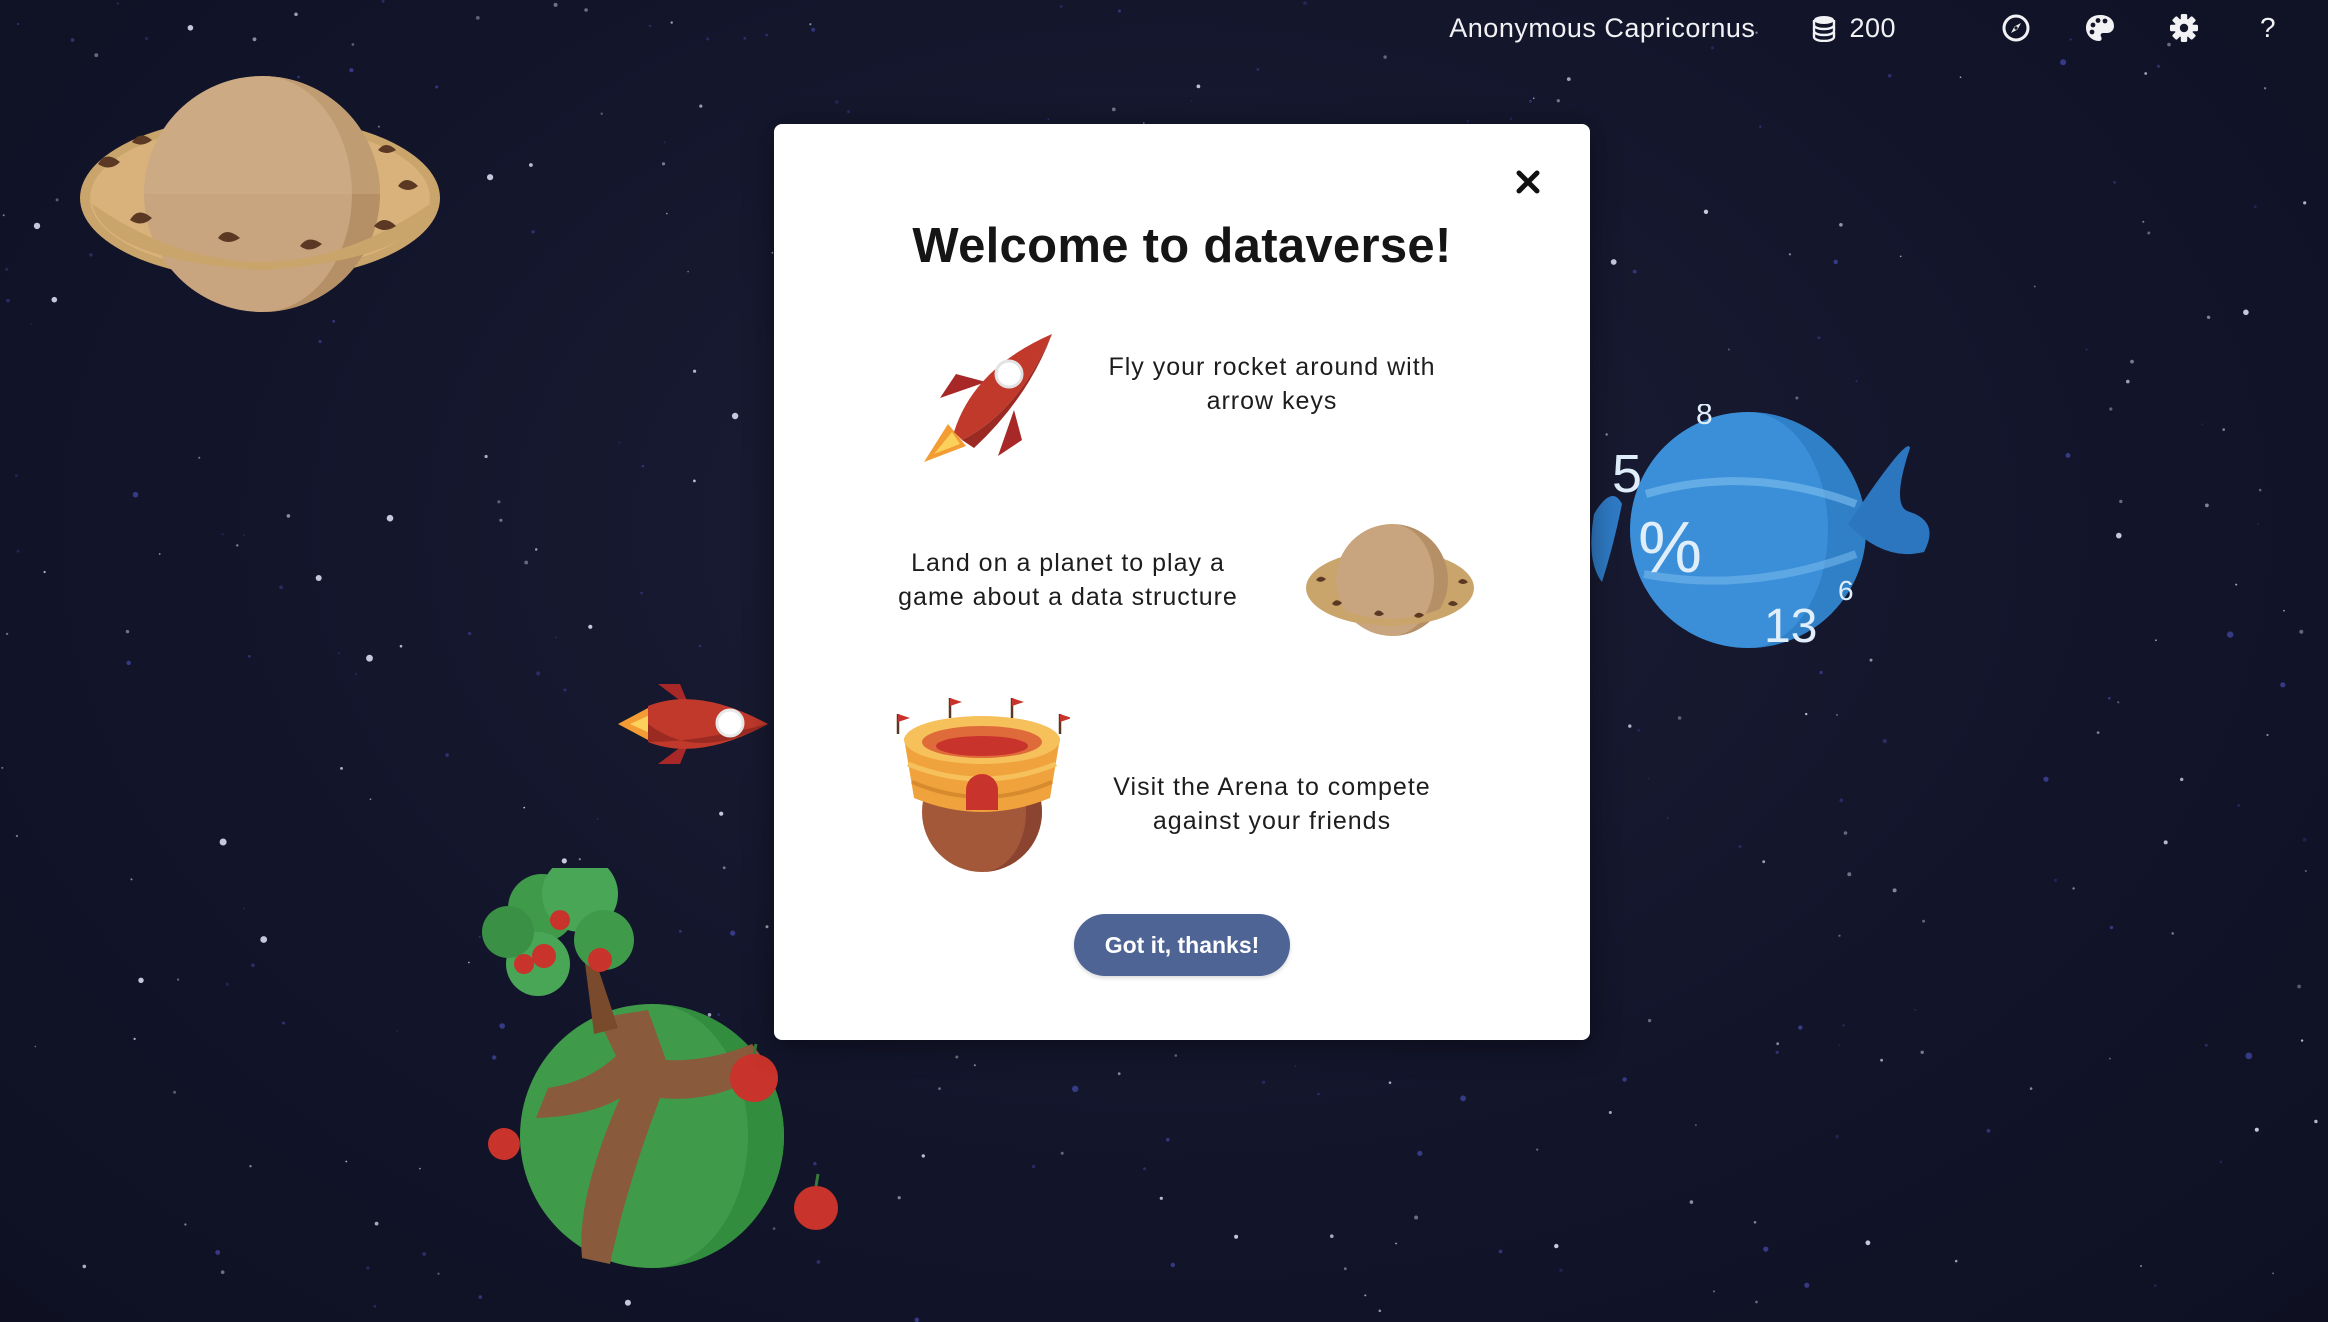  What do you see at coordinates (1272, 401) in the screenshot?
I see `instruction-text-rocket-line2: arrow keys` at bounding box center [1272, 401].